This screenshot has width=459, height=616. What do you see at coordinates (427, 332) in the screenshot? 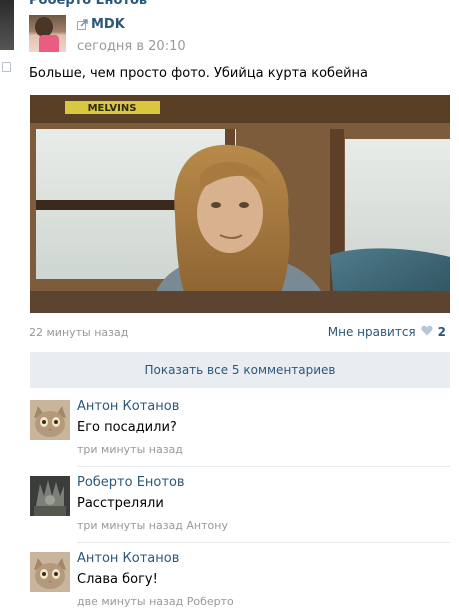
I see `heart-icon` at bounding box center [427, 332].